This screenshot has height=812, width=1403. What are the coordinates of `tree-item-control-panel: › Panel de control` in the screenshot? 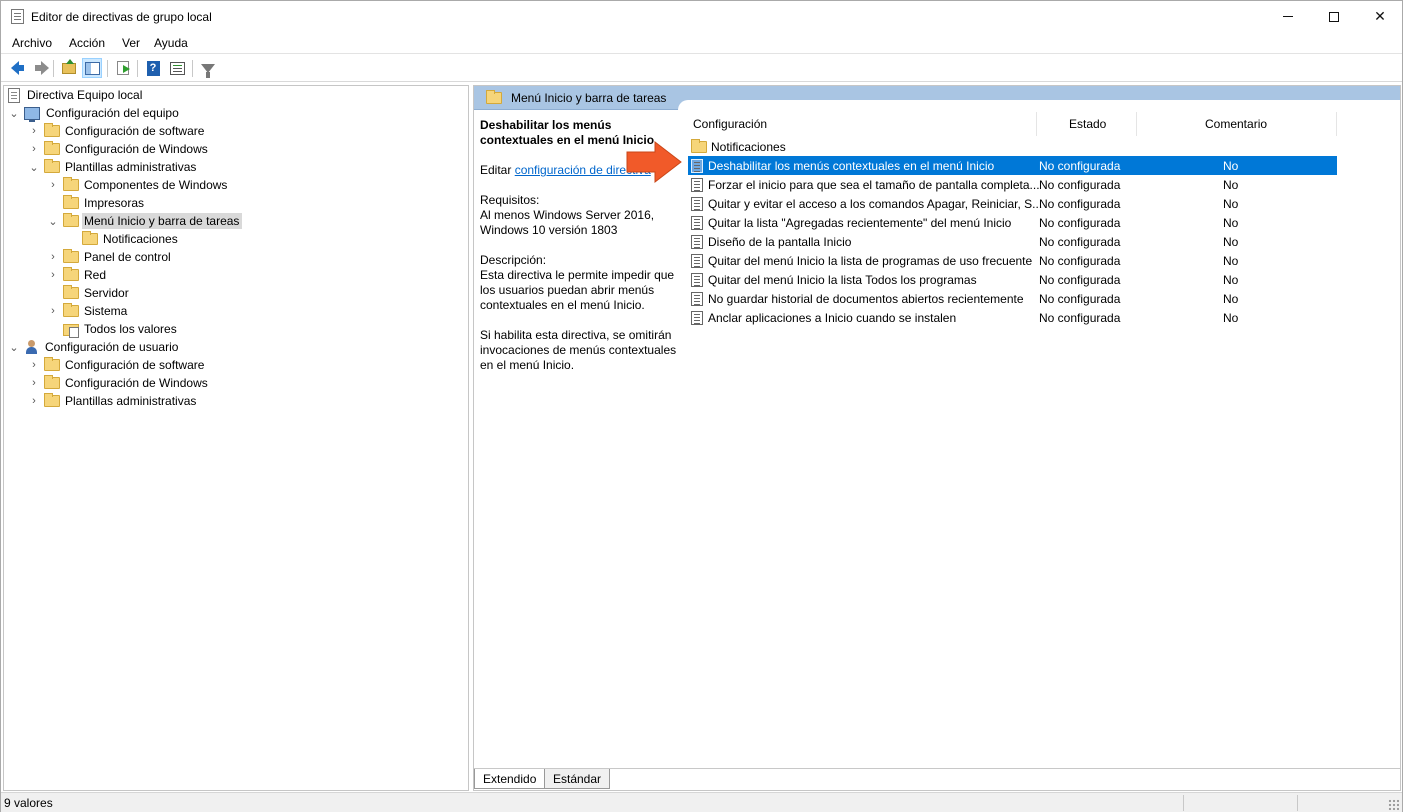 It's located at (110, 257).